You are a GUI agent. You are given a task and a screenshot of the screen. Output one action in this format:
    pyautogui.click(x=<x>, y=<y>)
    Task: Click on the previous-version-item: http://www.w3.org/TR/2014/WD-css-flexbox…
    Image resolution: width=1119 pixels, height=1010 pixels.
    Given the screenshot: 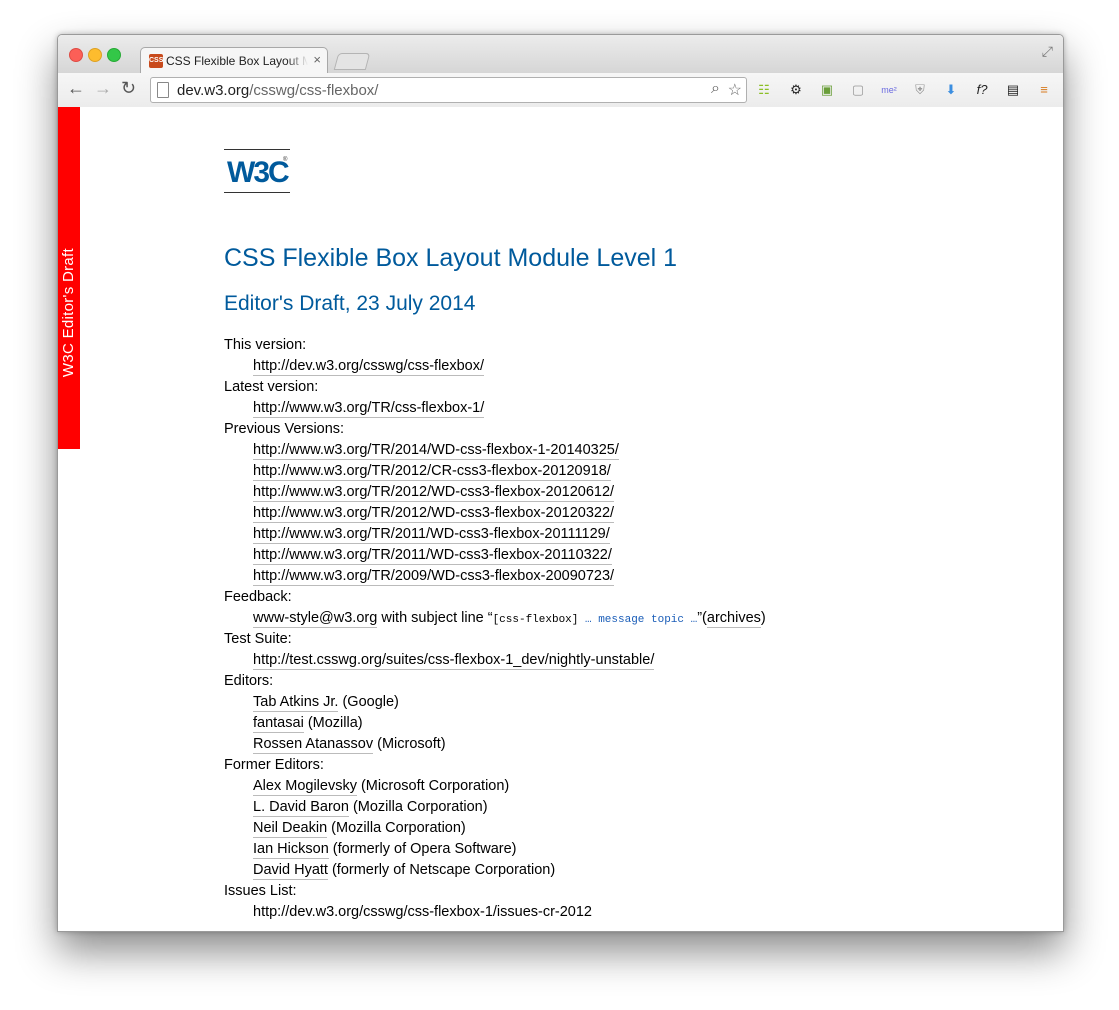 What is the action you would take?
    pyautogui.click(x=509, y=450)
    